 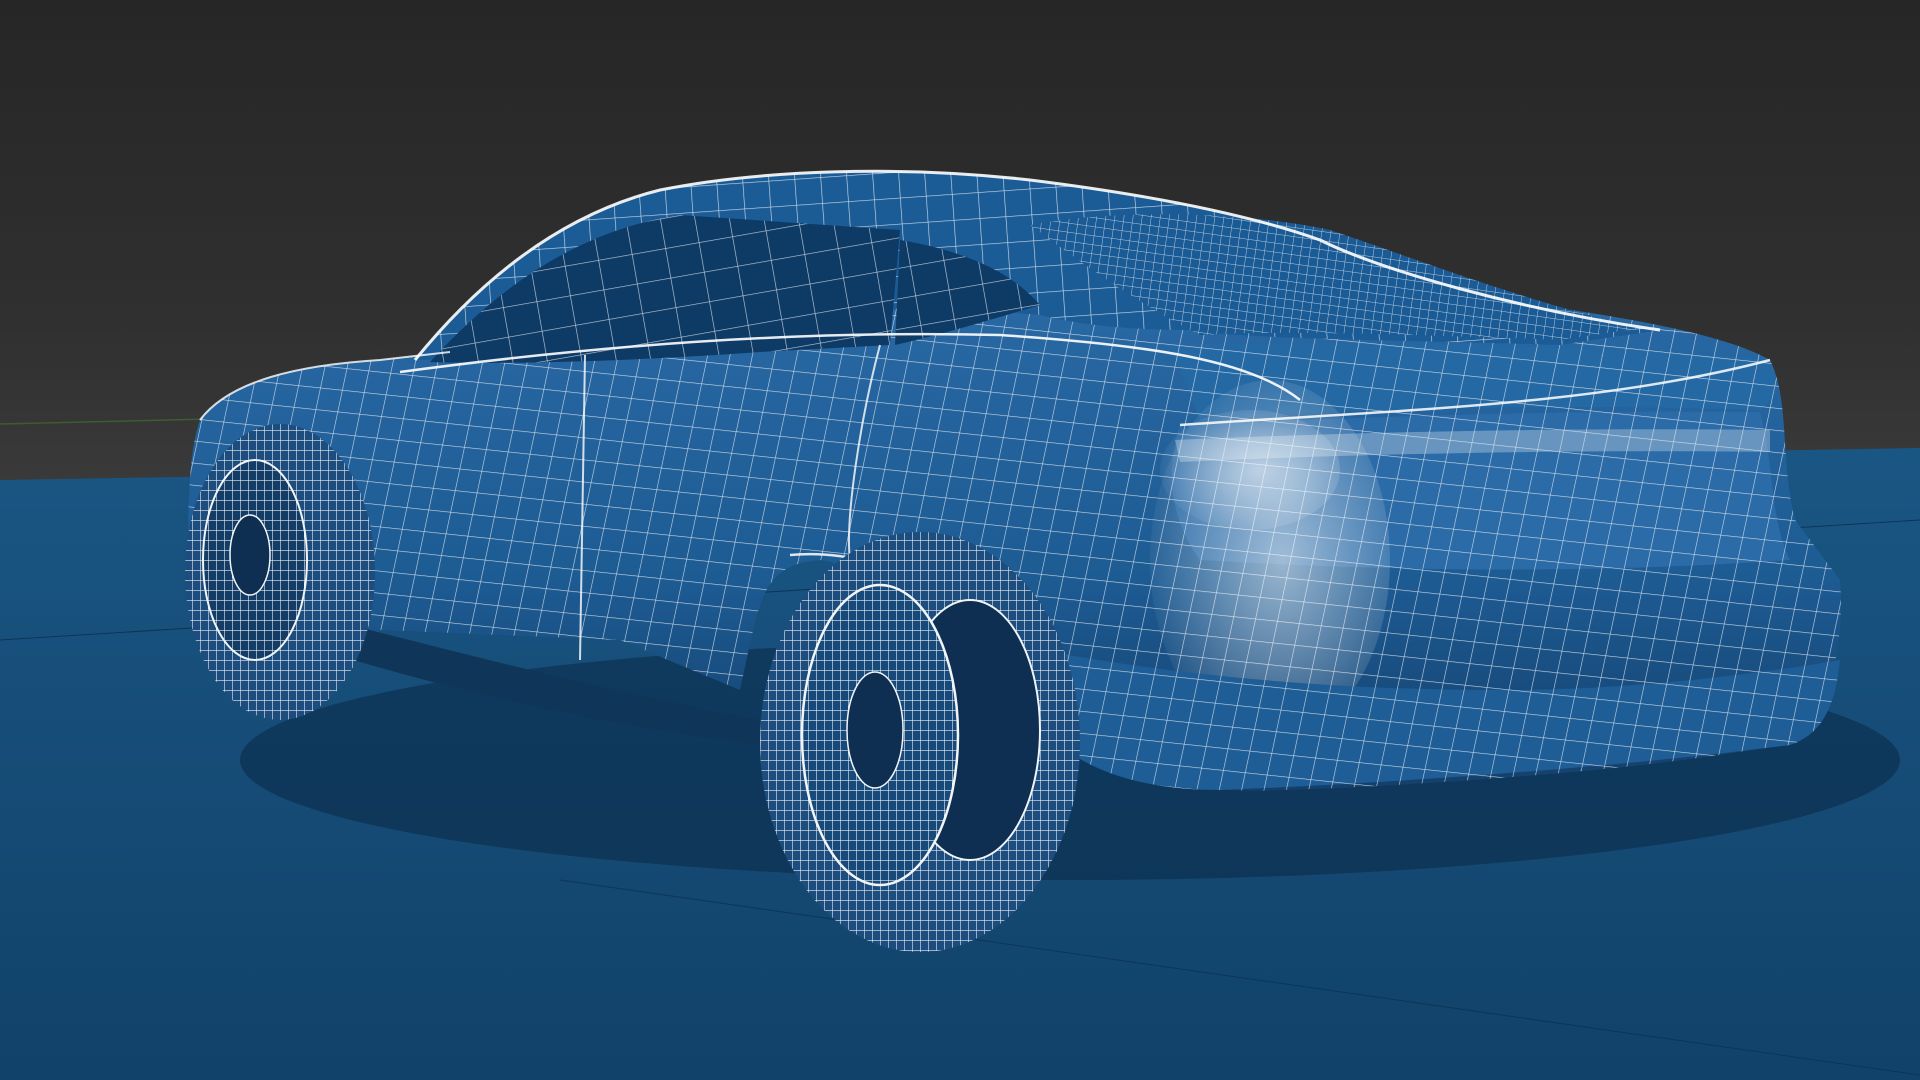 What do you see at coordinates (250, 555) in the screenshot?
I see `front-hub` at bounding box center [250, 555].